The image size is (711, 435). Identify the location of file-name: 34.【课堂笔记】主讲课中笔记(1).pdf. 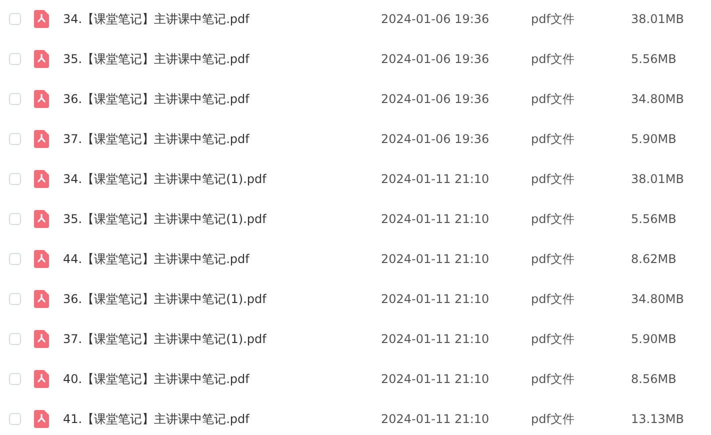
(222, 179).